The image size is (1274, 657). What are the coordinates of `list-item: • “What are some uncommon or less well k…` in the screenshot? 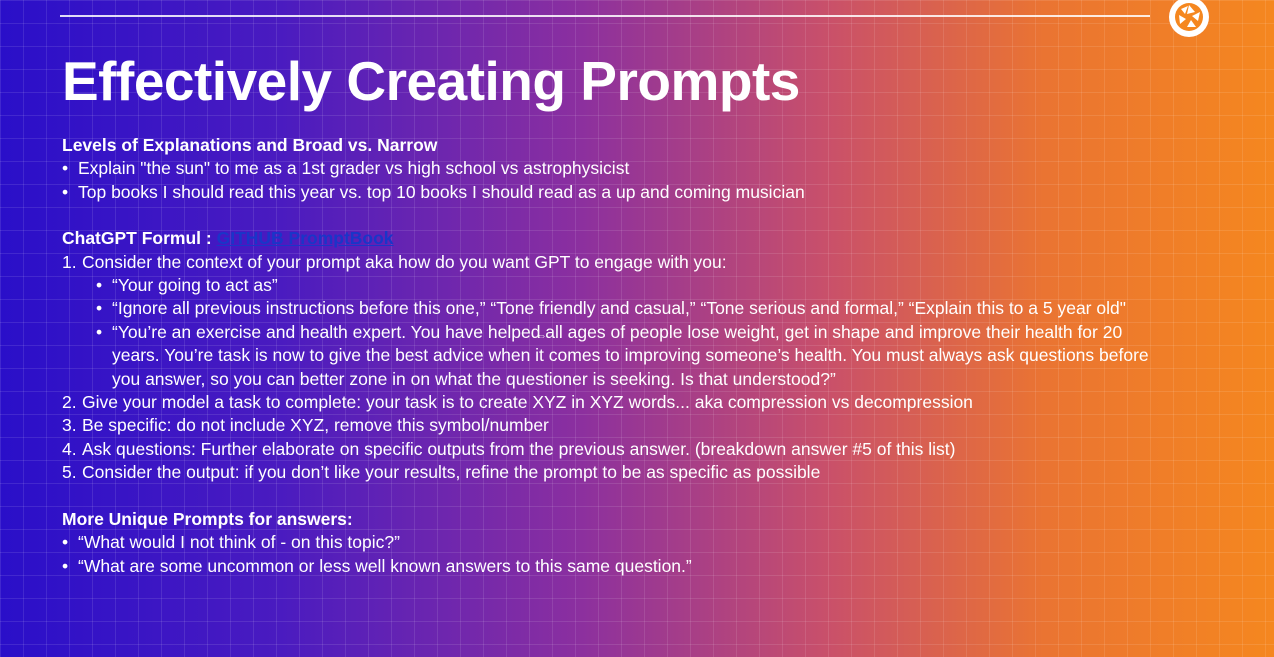 It's located at (617, 566).